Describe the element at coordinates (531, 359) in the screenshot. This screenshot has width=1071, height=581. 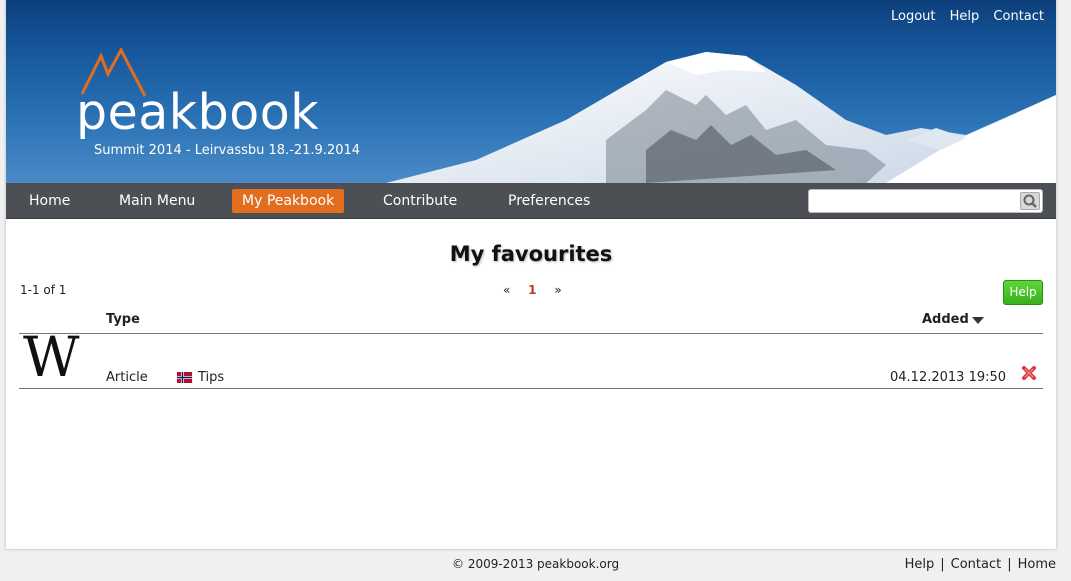
I see `table-row: W Article Tips 04.12.2013 19:50` at that location.